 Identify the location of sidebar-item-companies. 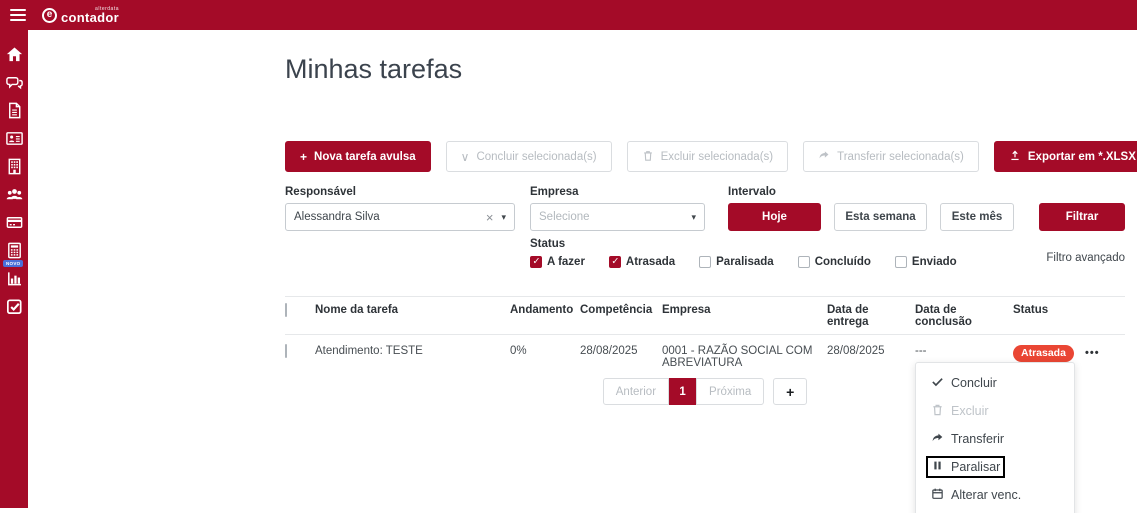
(14, 166).